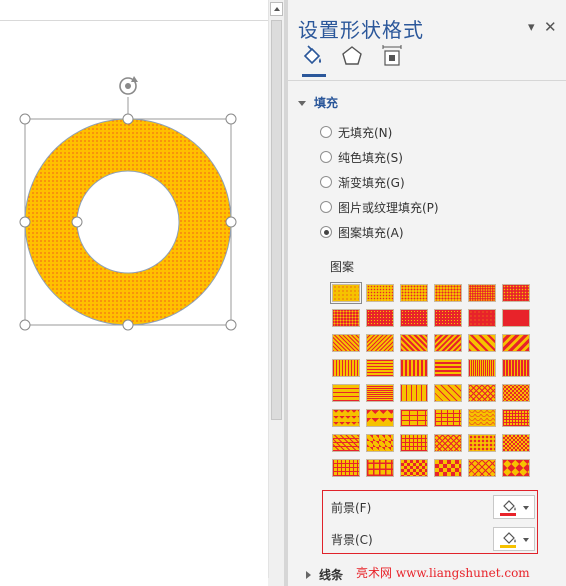 The image size is (566, 586). I want to click on rotate-handle-icon, so click(128, 85).